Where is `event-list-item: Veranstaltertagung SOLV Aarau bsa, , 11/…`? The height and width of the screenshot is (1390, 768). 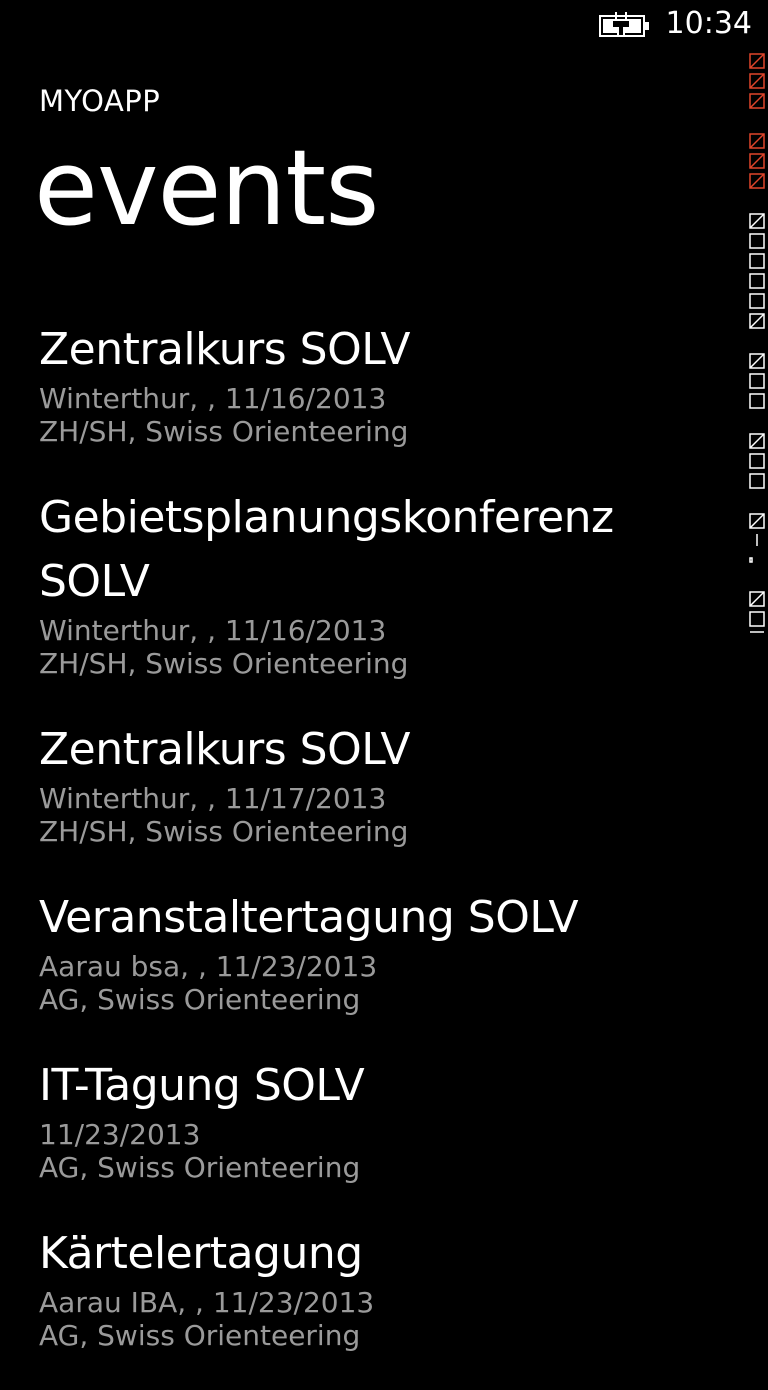
event-list-item: Veranstaltertagung SOLV Aarau bsa, , 11/… is located at coordinates (384, 951).